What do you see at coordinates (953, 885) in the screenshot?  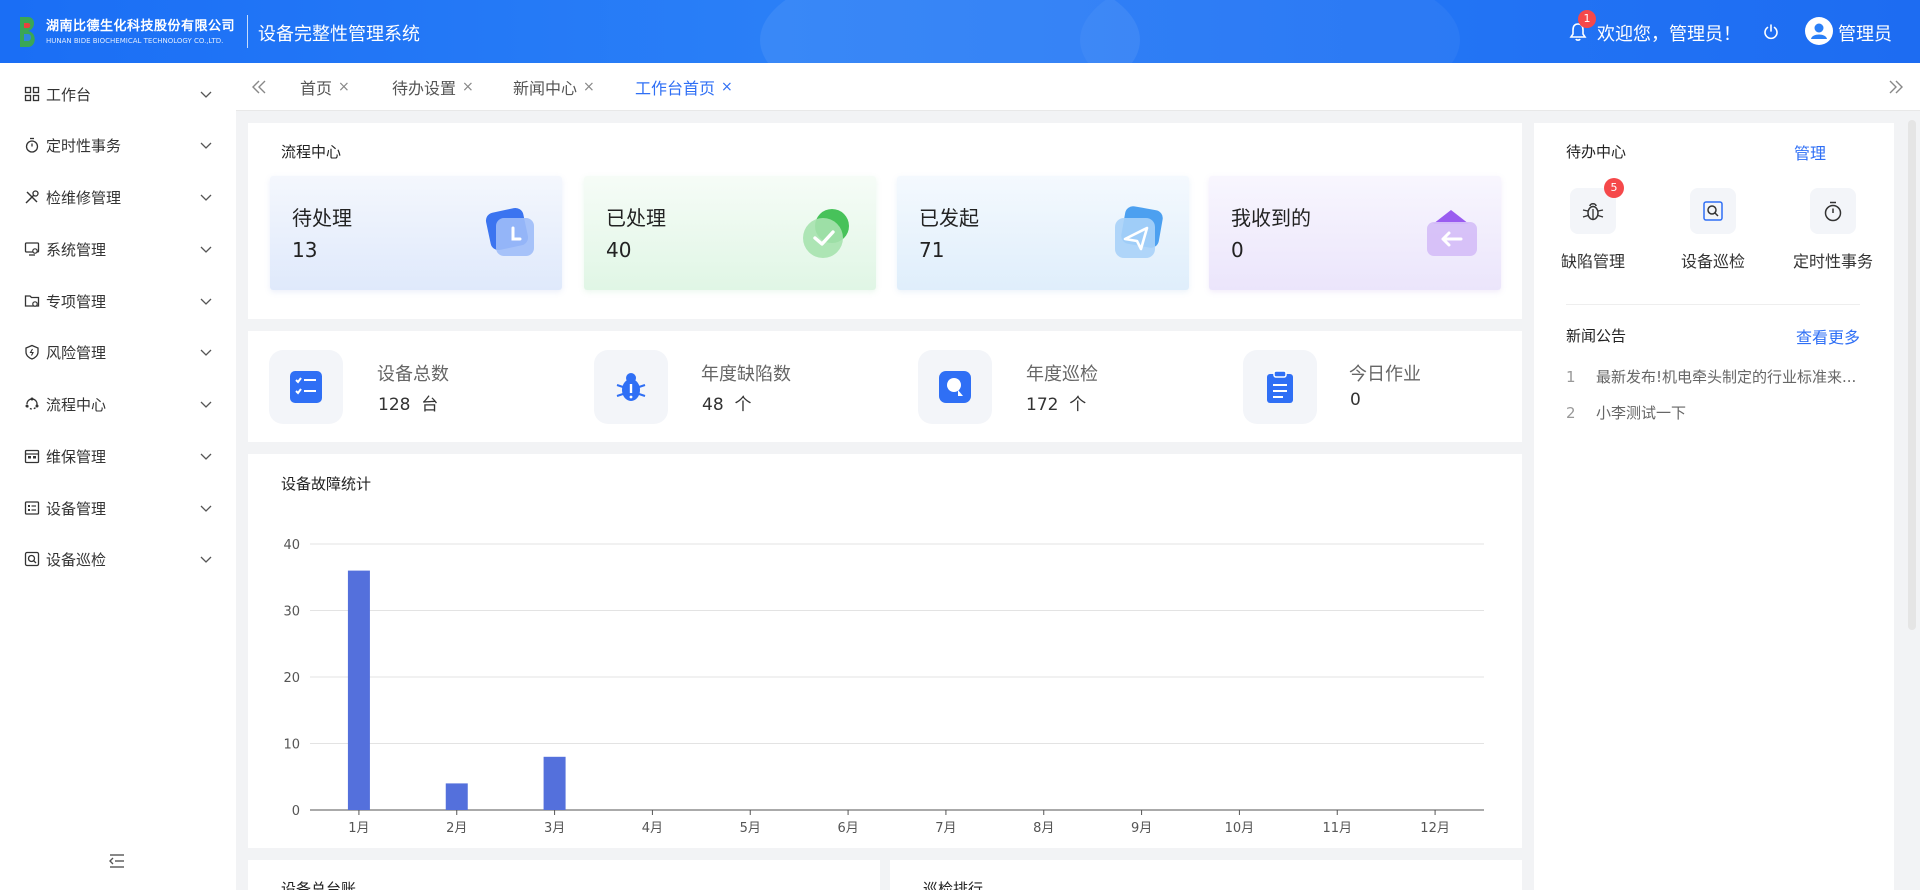 I see `inspection-ranking-title: 巡检排行` at bounding box center [953, 885].